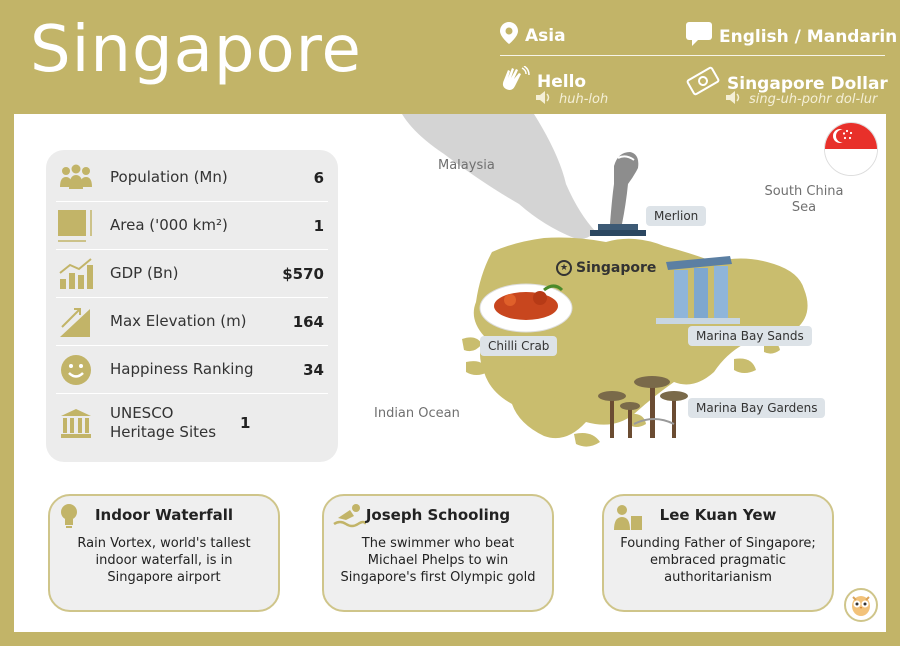  What do you see at coordinates (699, 36) in the screenshot?
I see `speech-bubble-icon` at bounding box center [699, 36].